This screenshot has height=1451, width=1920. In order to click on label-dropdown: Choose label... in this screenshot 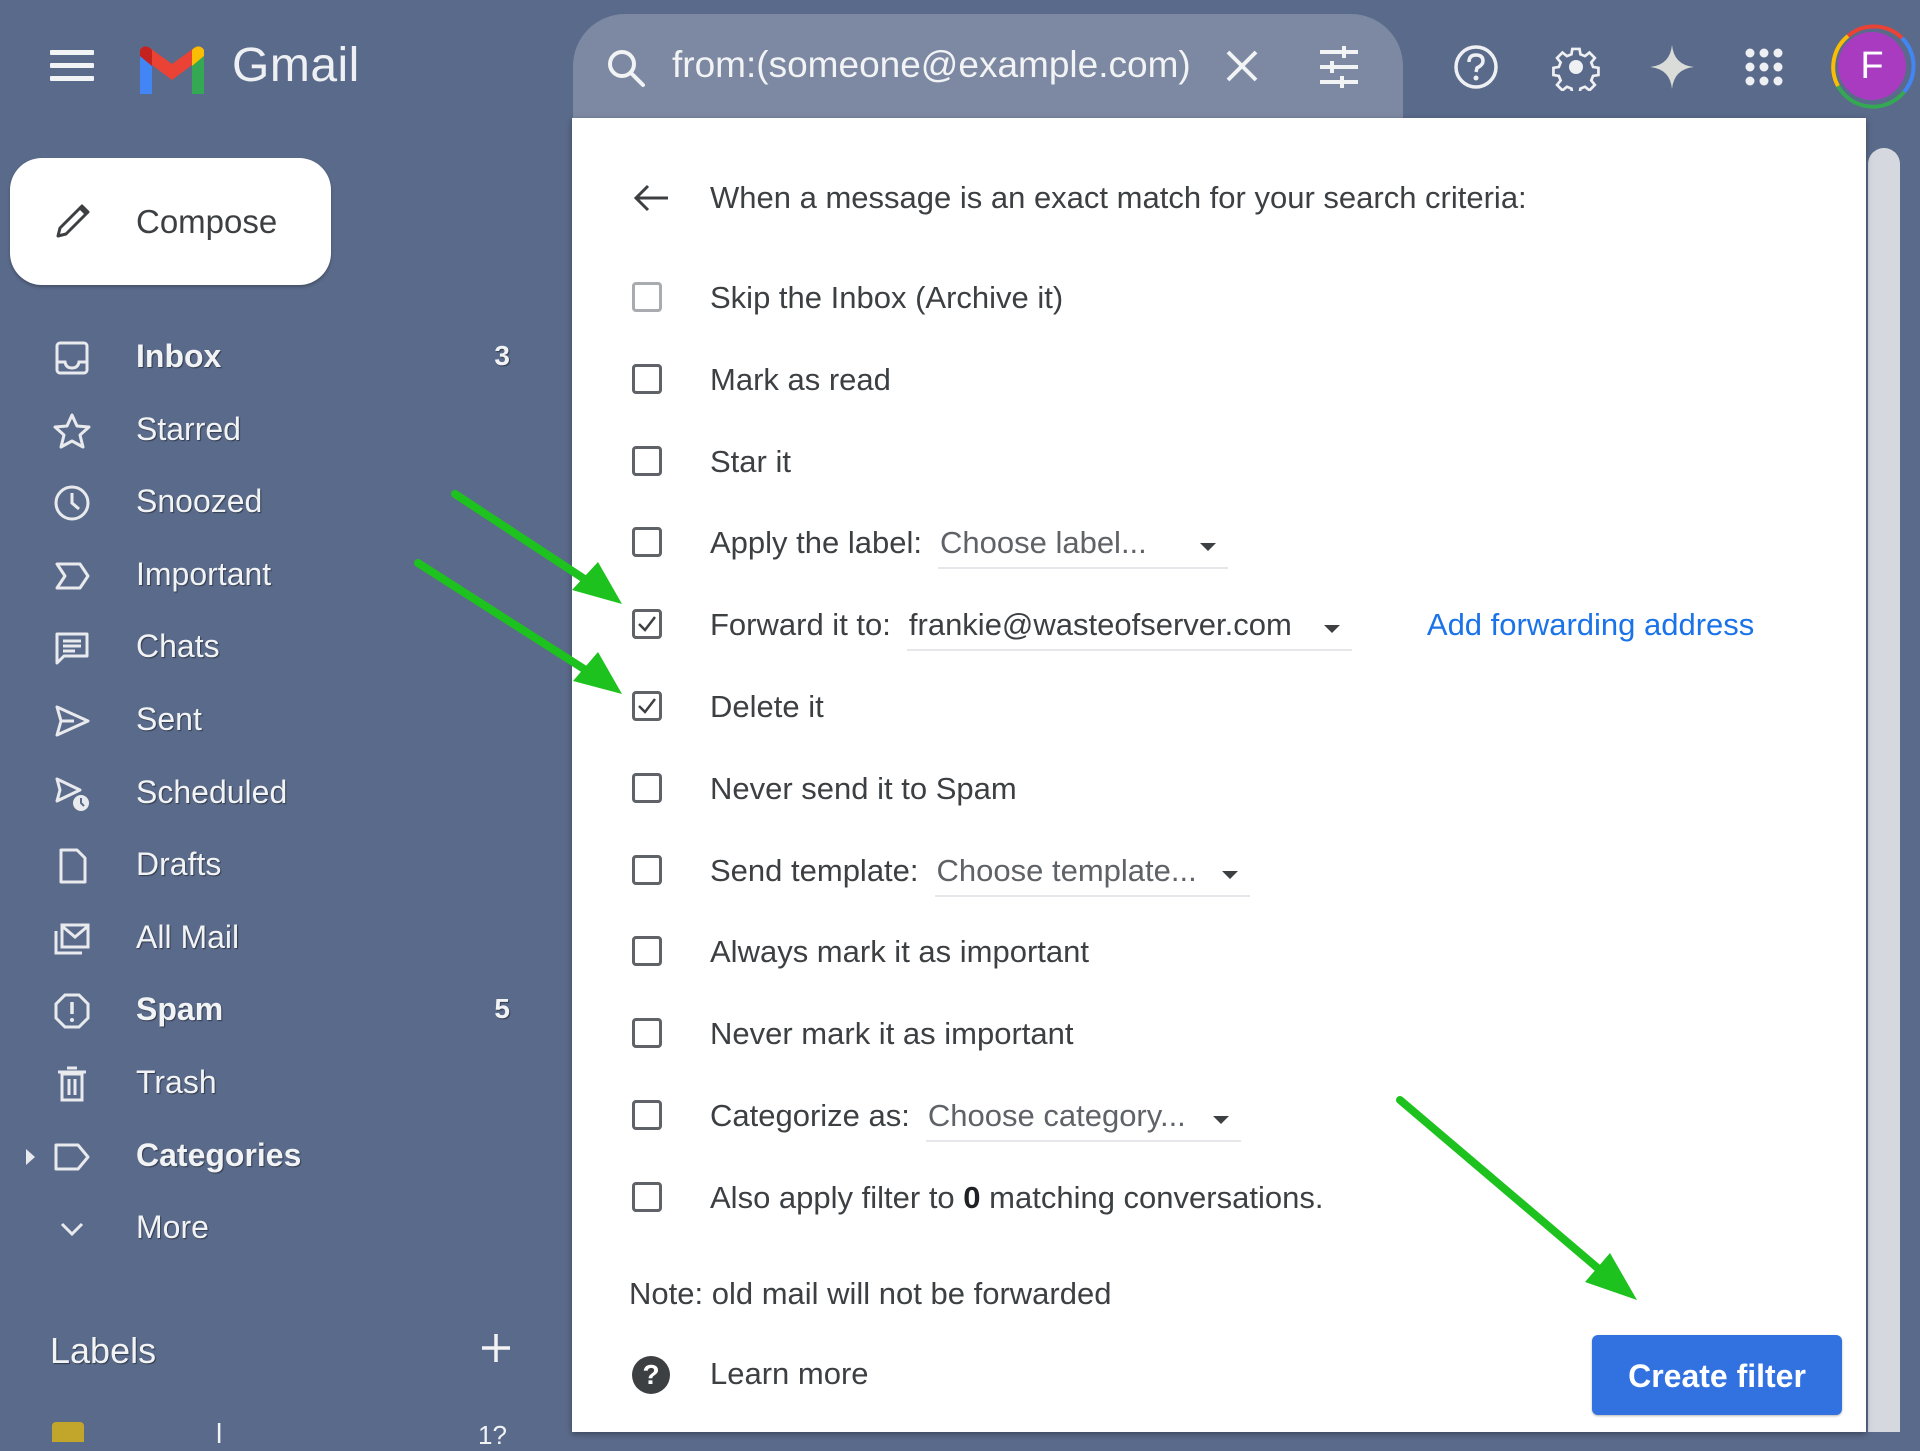, I will do `click(1082, 544)`.